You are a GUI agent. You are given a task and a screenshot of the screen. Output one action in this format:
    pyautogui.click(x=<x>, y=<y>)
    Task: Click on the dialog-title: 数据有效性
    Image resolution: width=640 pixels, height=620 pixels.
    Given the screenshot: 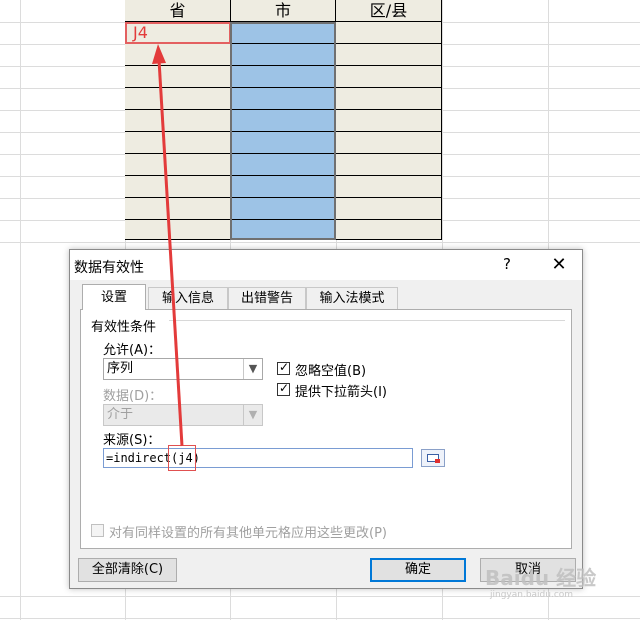 What is the action you would take?
    pyautogui.click(x=109, y=268)
    